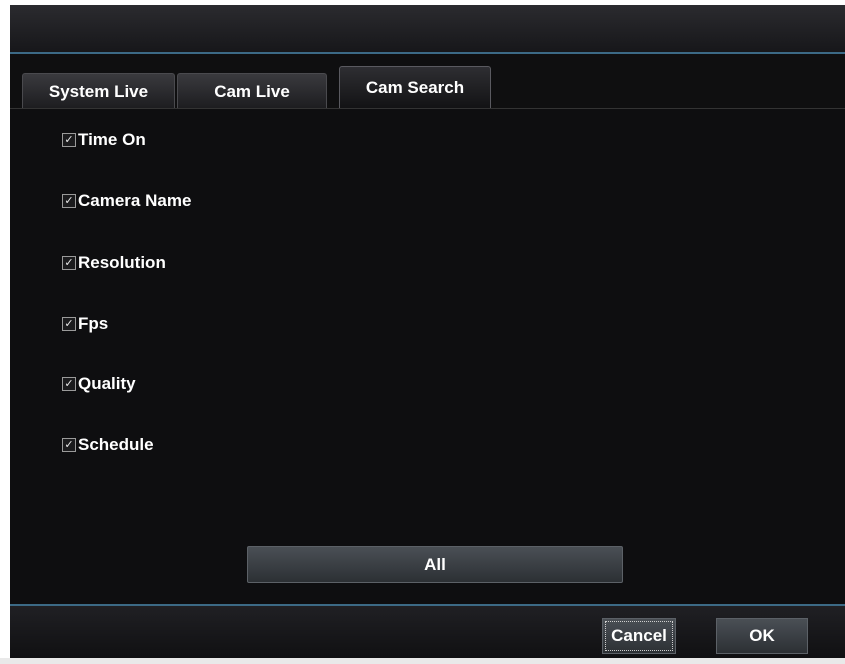 The width and height of the screenshot is (845, 664). I want to click on checkbox-quality: ✓, so click(69, 384).